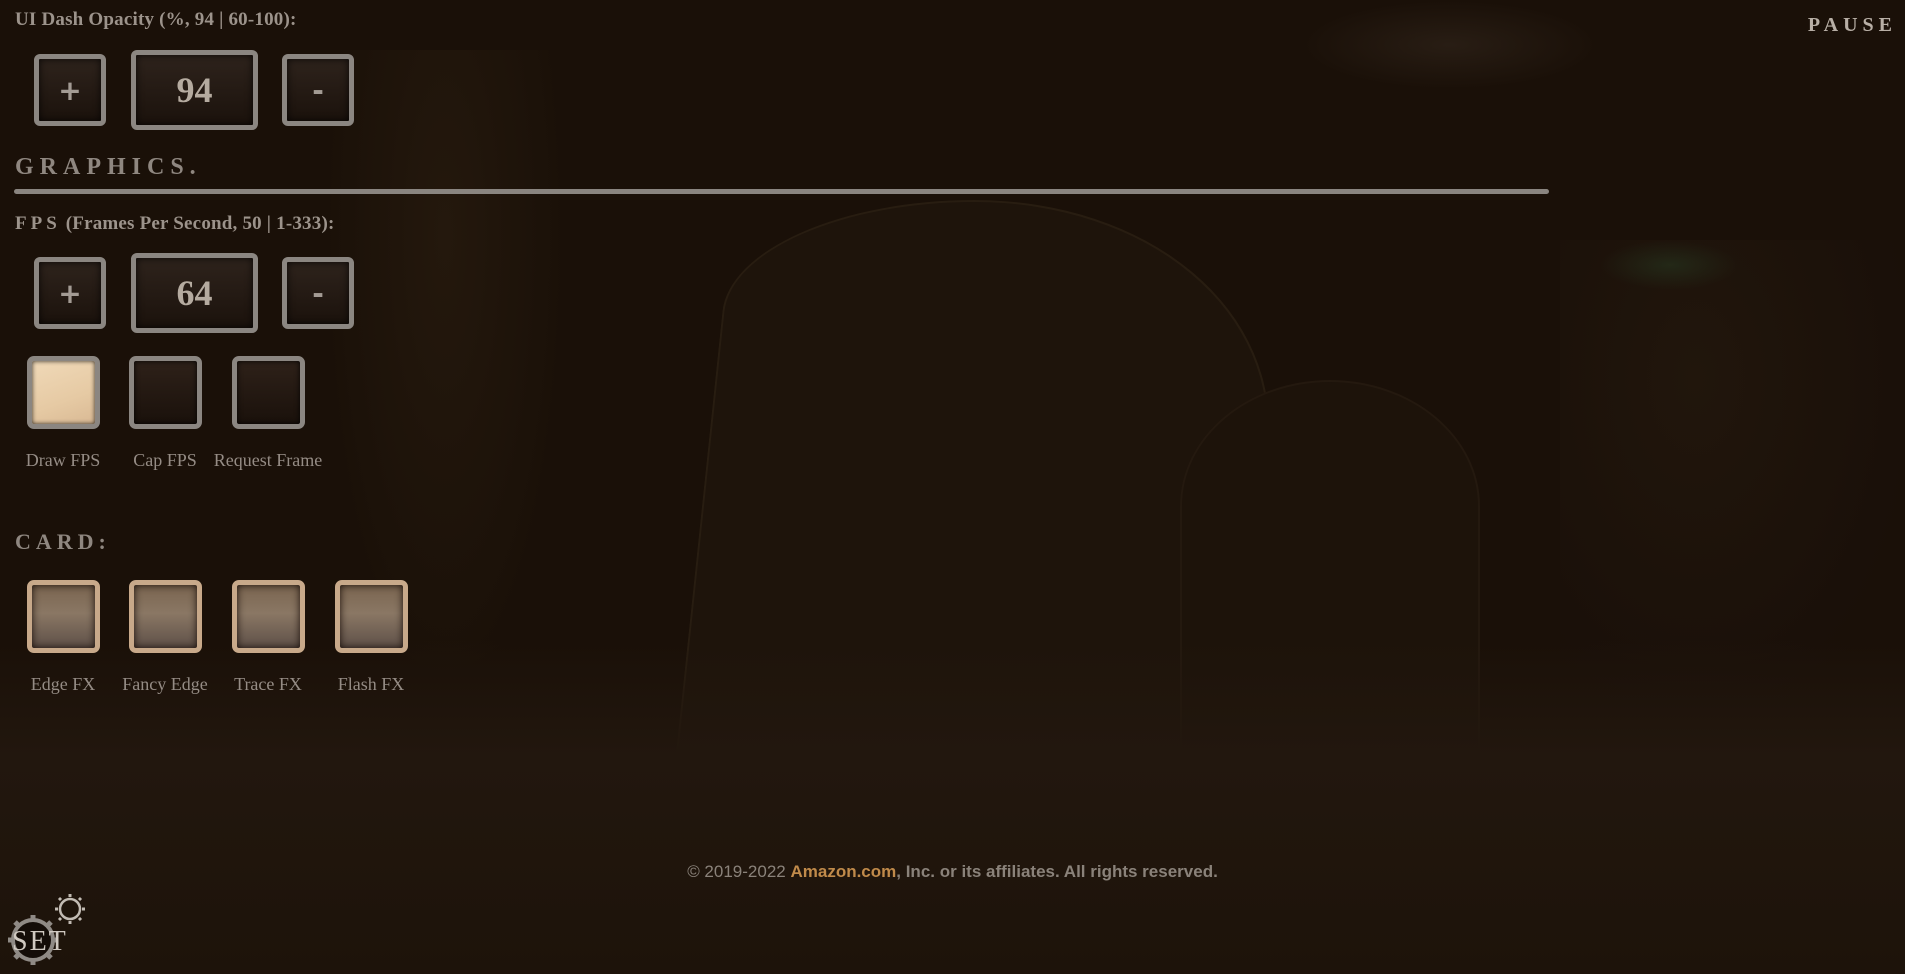 The height and width of the screenshot is (974, 1905). What do you see at coordinates (38, 223) in the screenshot?
I see `fps-label-prefix: FPS` at bounding box center [38, 223].